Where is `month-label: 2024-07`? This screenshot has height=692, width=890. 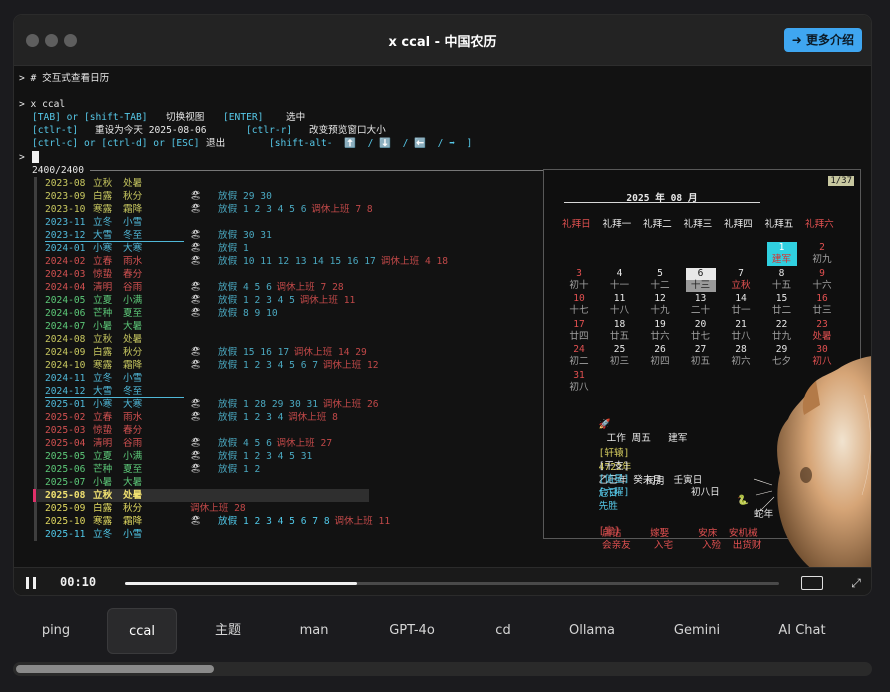 month-label: 2024-07 is located at coordinates (65, 326).